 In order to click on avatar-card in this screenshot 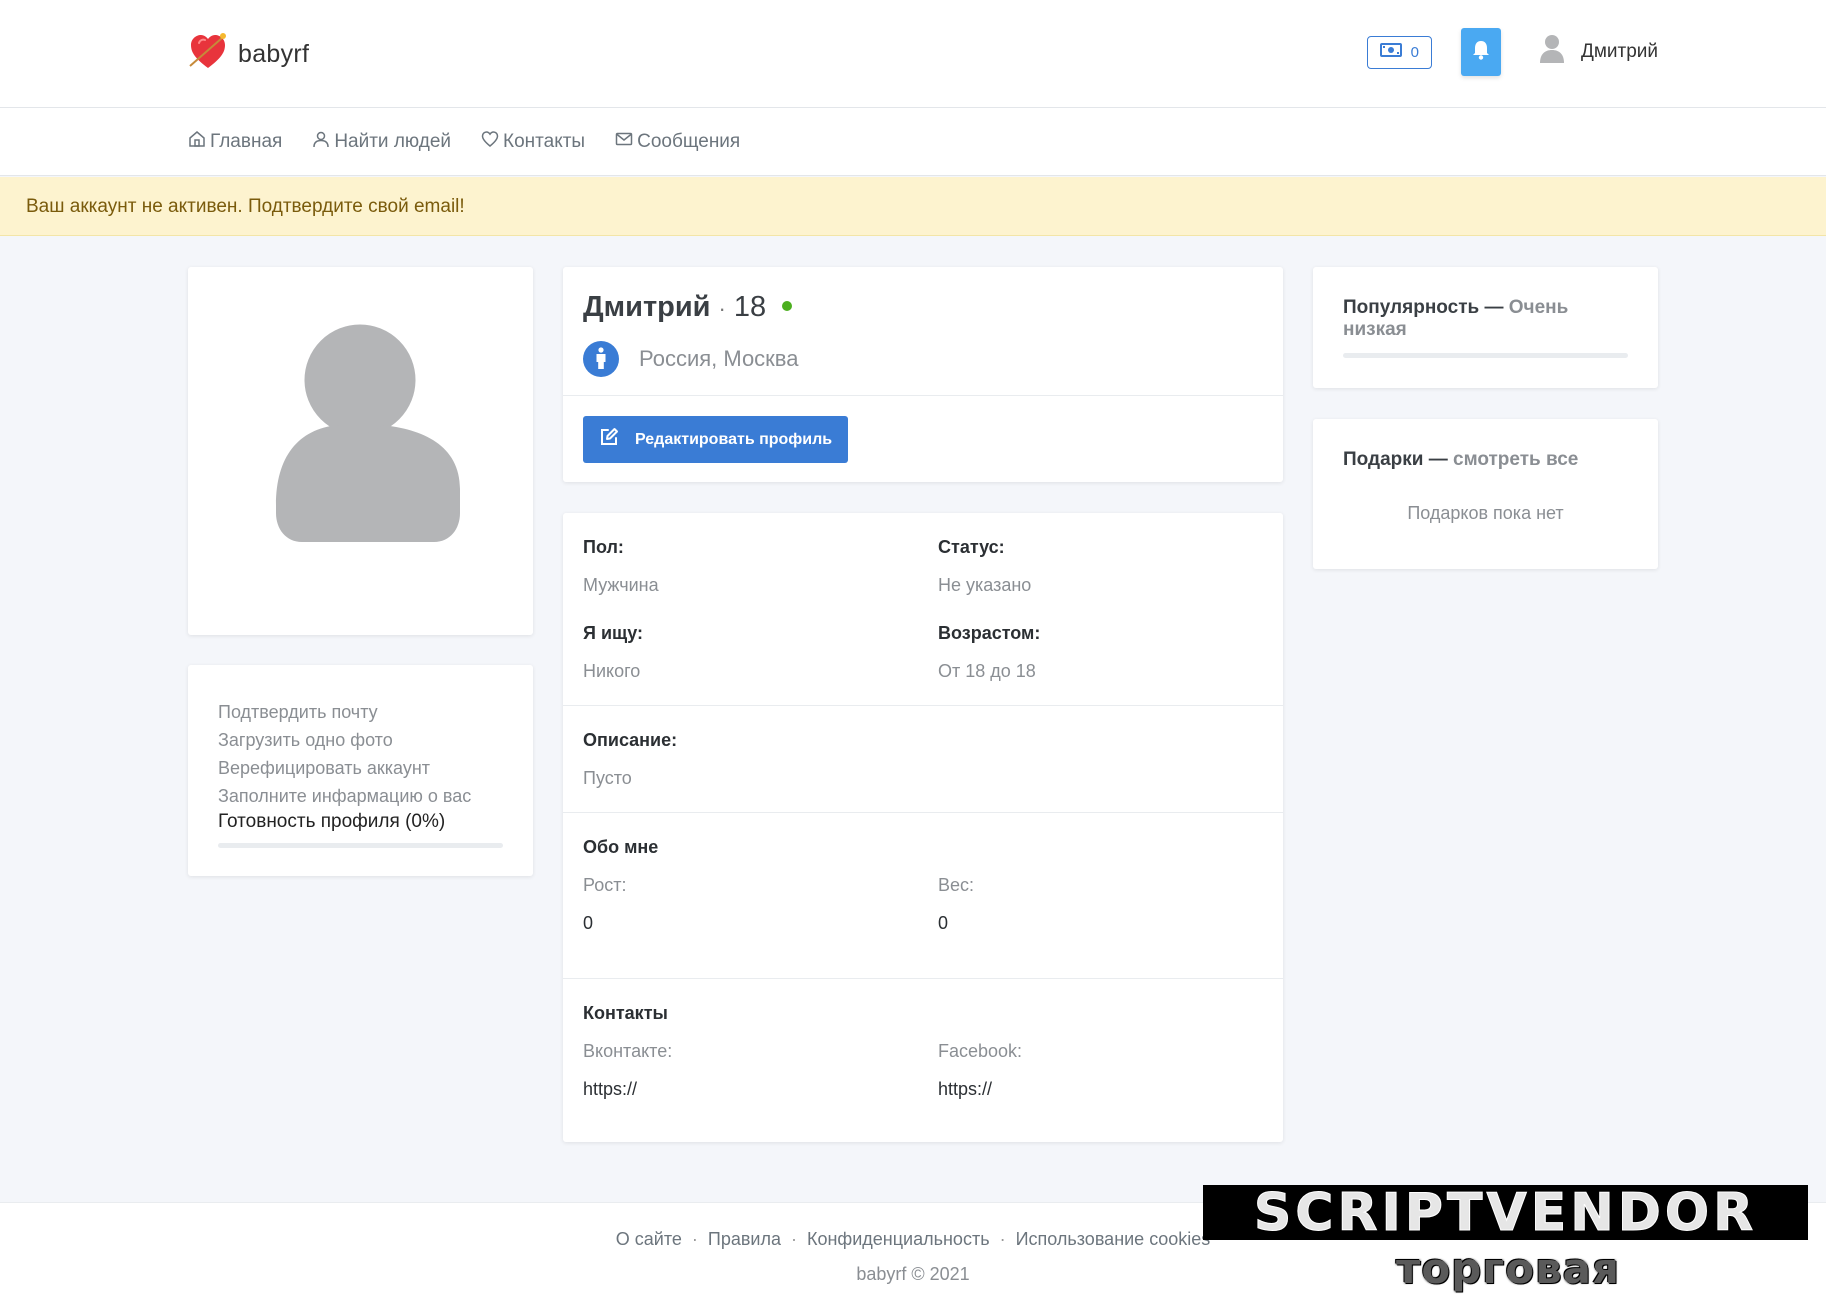, I will do `click(360, 451)`.